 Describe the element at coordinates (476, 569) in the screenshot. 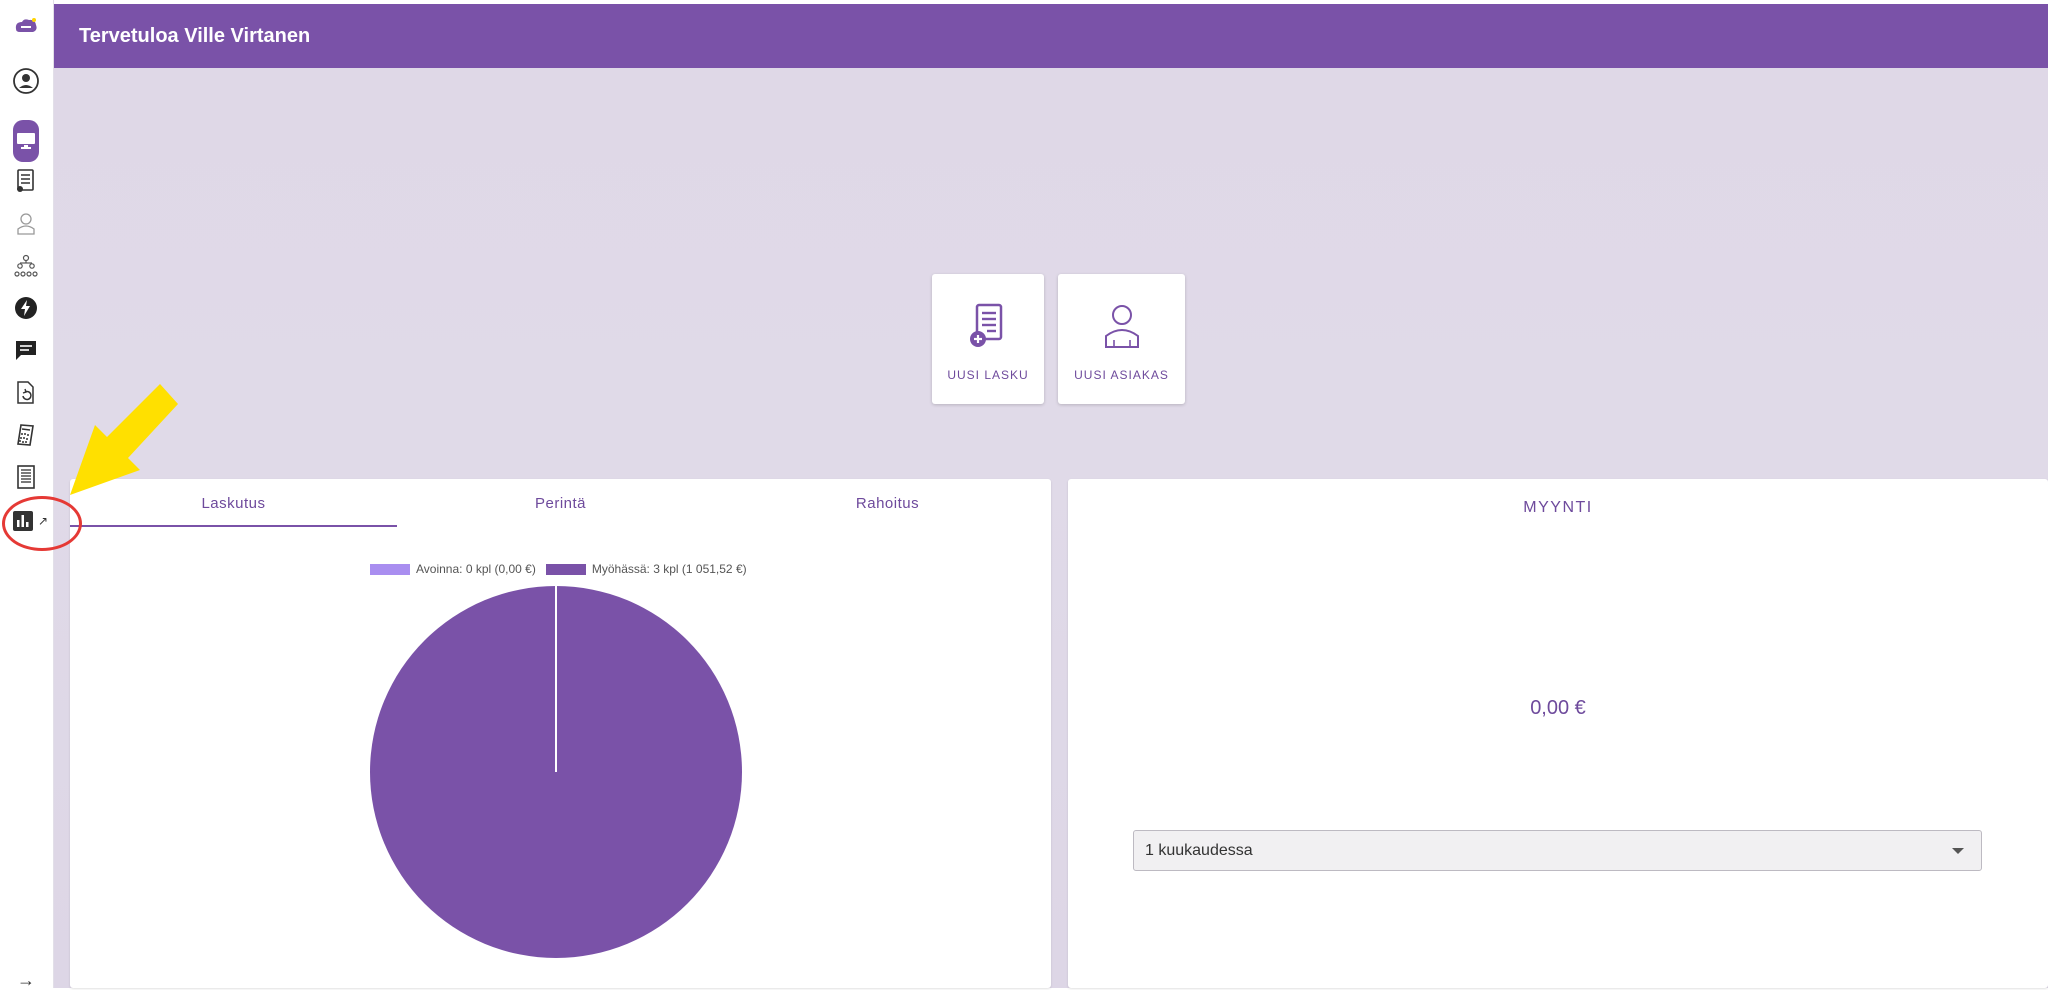

I see `legend-label-avoinna: Avoinna: 0 kpl (0,00 €)` at that location.